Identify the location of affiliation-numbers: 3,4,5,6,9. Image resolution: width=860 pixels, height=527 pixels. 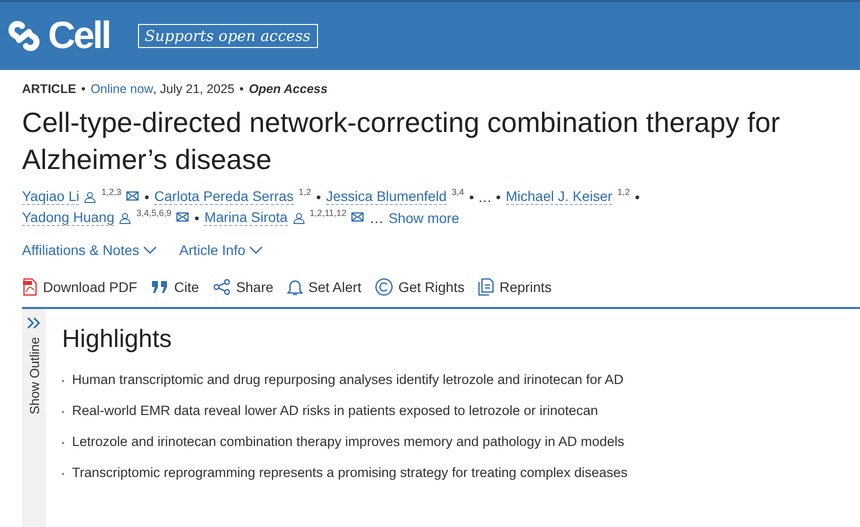
(154, 213).